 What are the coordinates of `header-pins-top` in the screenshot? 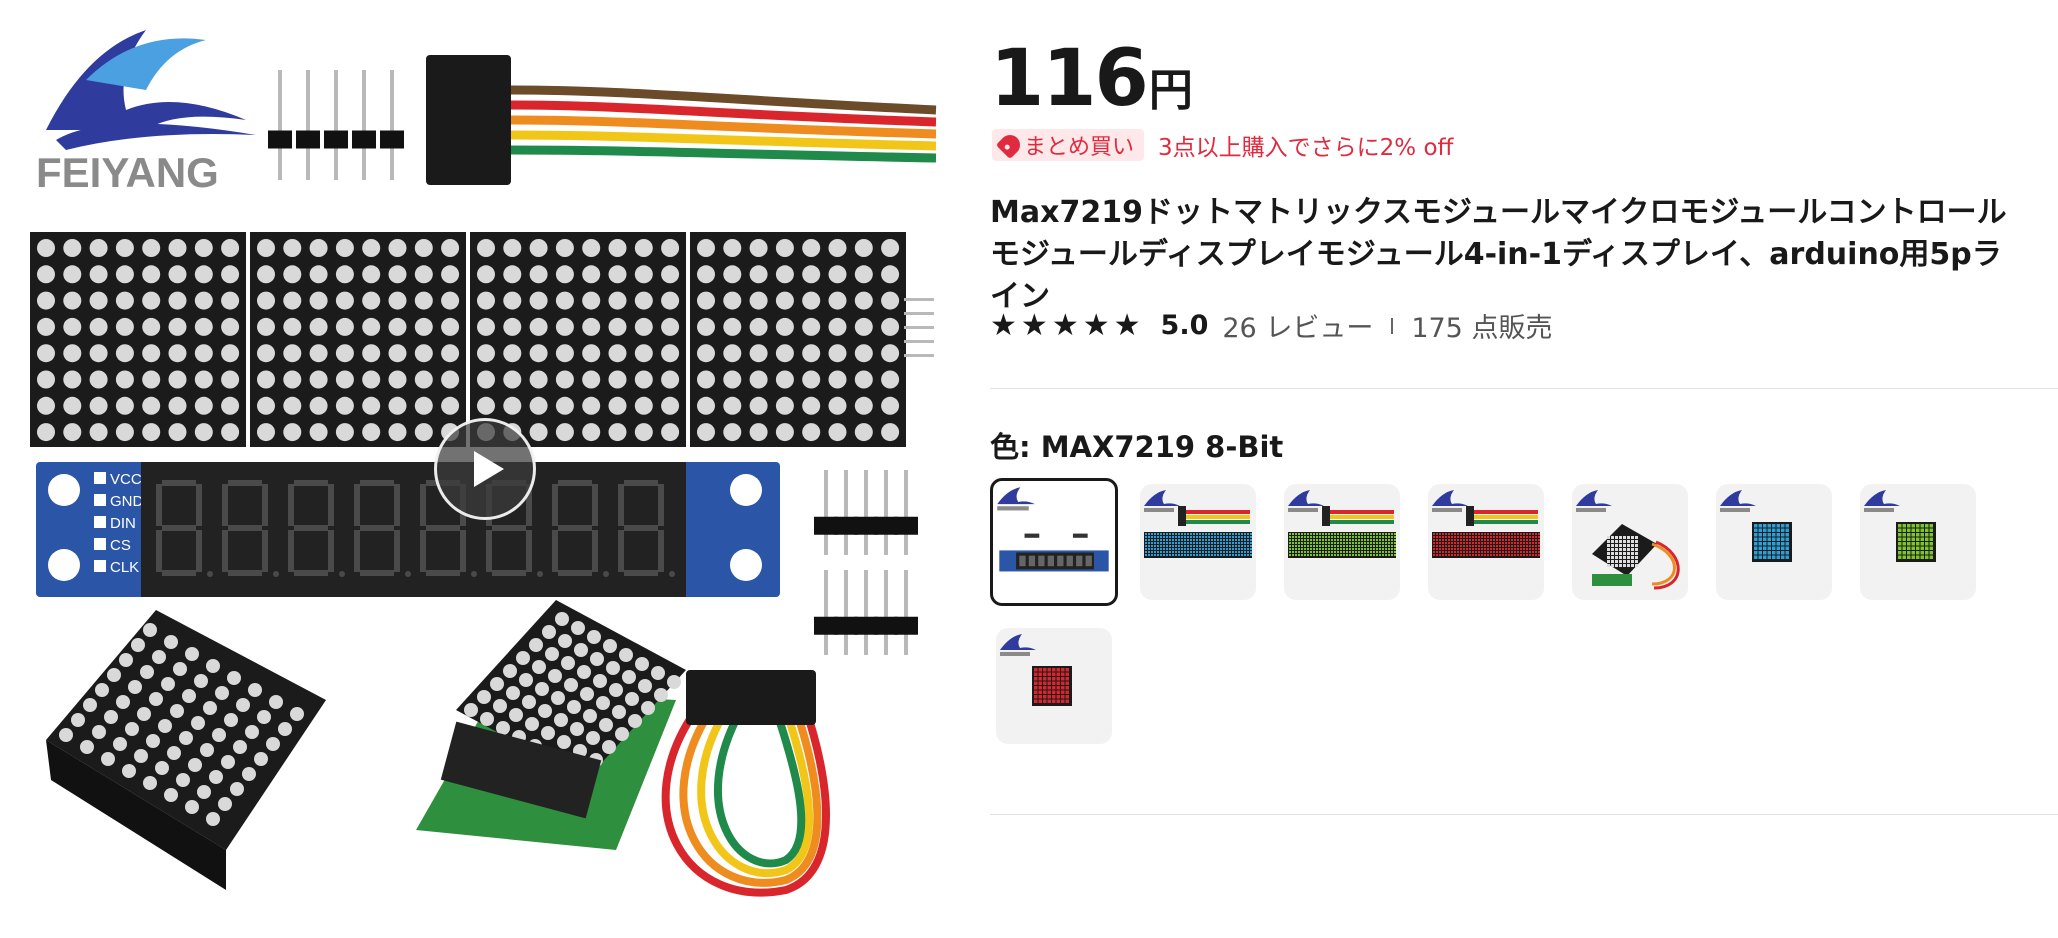 It's located at (336, 125).